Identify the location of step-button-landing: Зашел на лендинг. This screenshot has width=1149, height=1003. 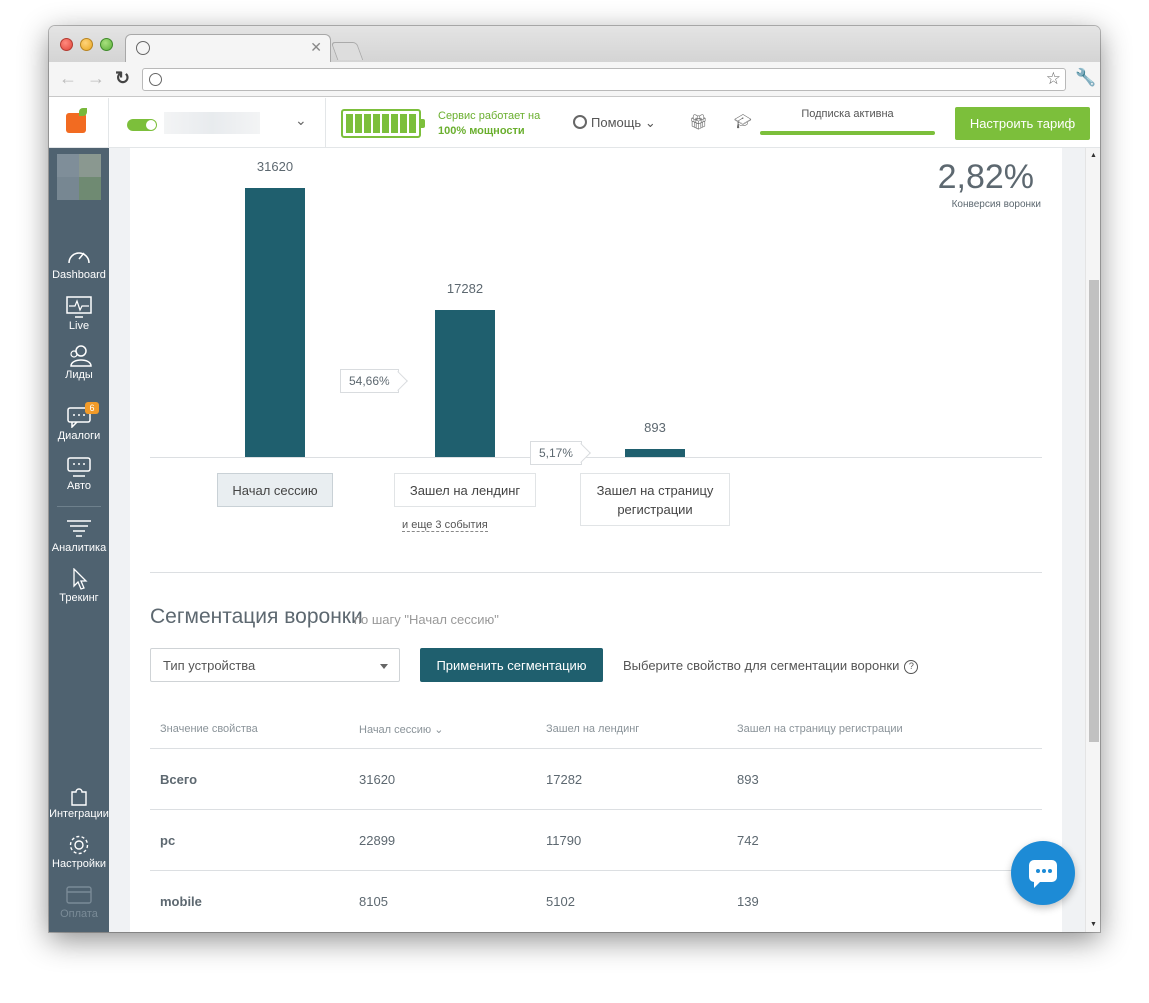
(465, 490).